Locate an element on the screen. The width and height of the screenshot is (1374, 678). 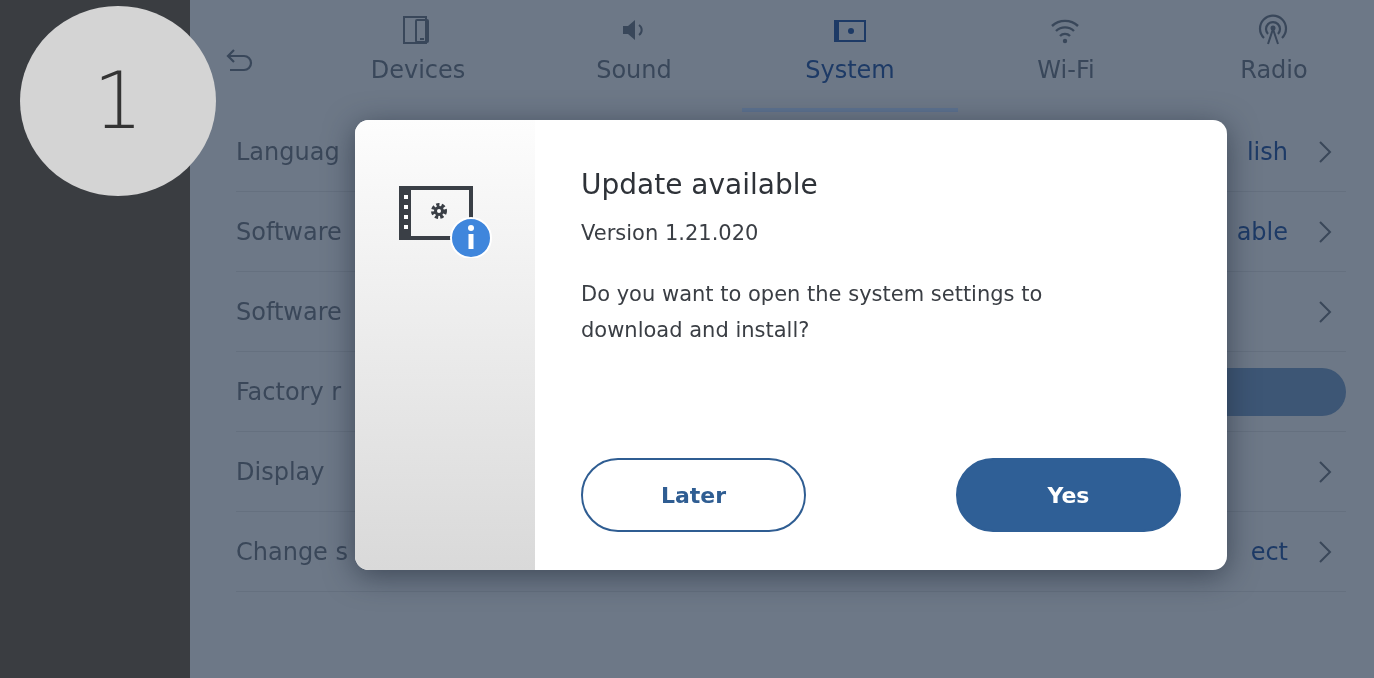
version-text: Version 1.21.020 is located at coordinates (670, 233).